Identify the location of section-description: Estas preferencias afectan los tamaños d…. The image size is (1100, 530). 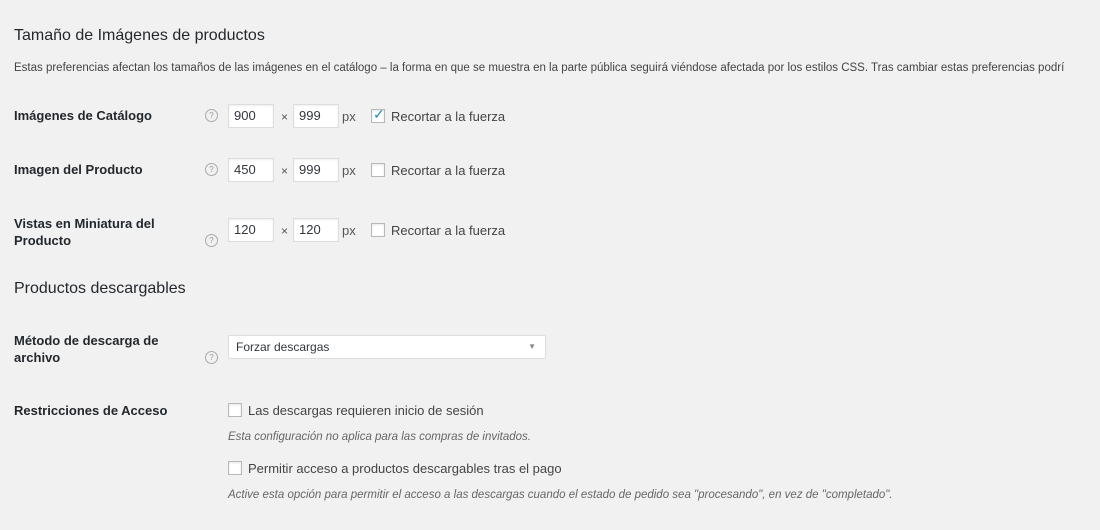
(539, 68).